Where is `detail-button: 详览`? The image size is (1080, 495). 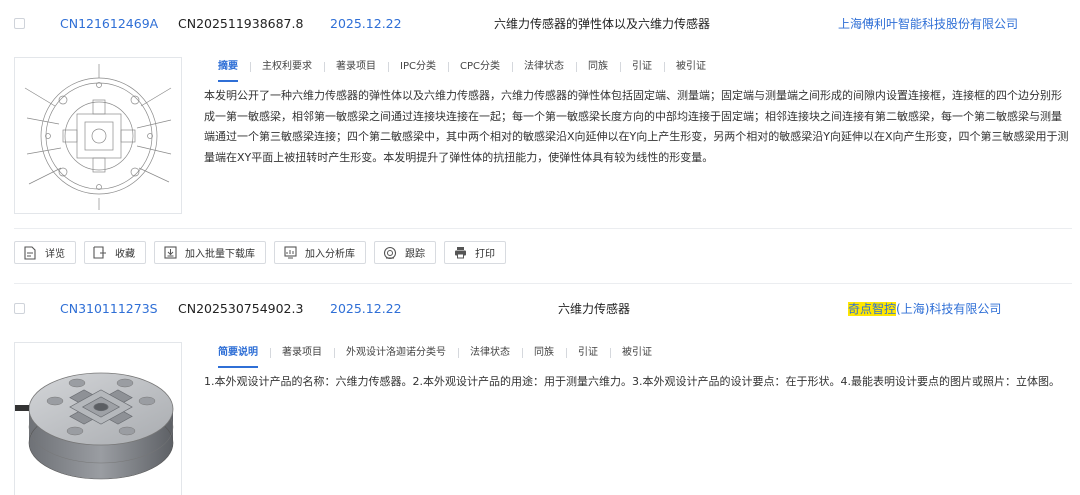 detail-button: 详览 is located at coordinates (45, 252).